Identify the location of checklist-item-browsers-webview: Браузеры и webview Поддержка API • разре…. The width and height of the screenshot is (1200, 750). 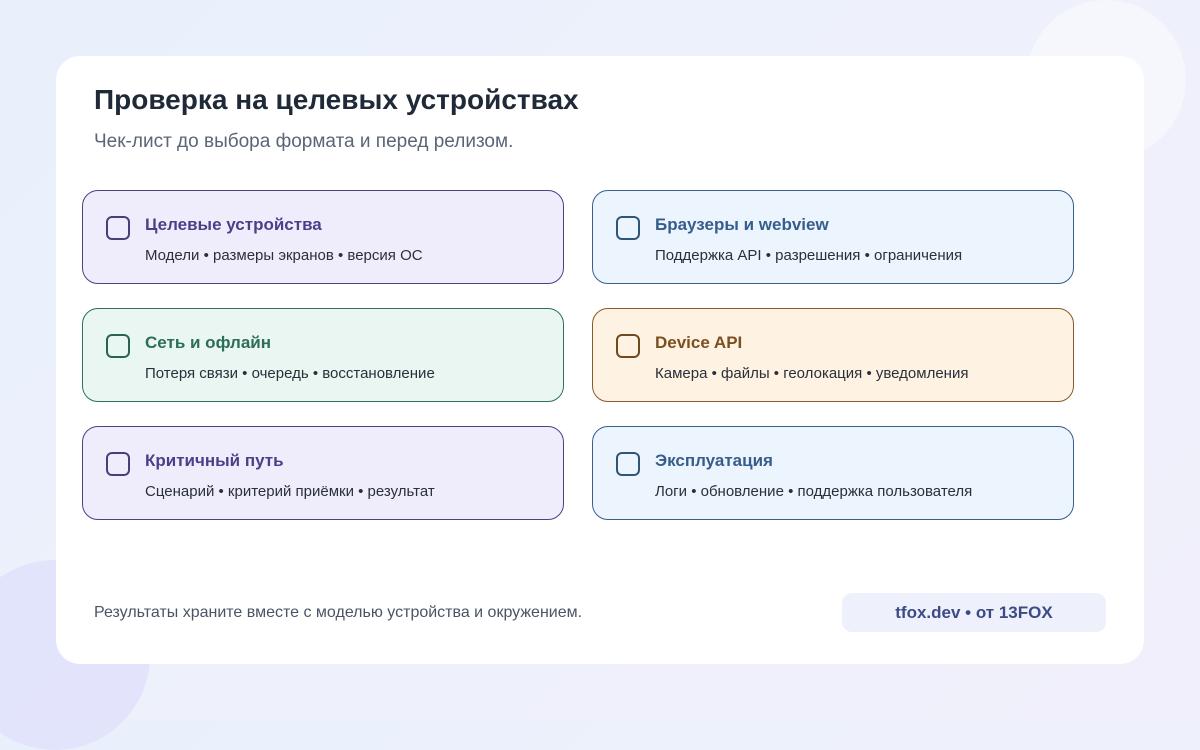
(833, 237).